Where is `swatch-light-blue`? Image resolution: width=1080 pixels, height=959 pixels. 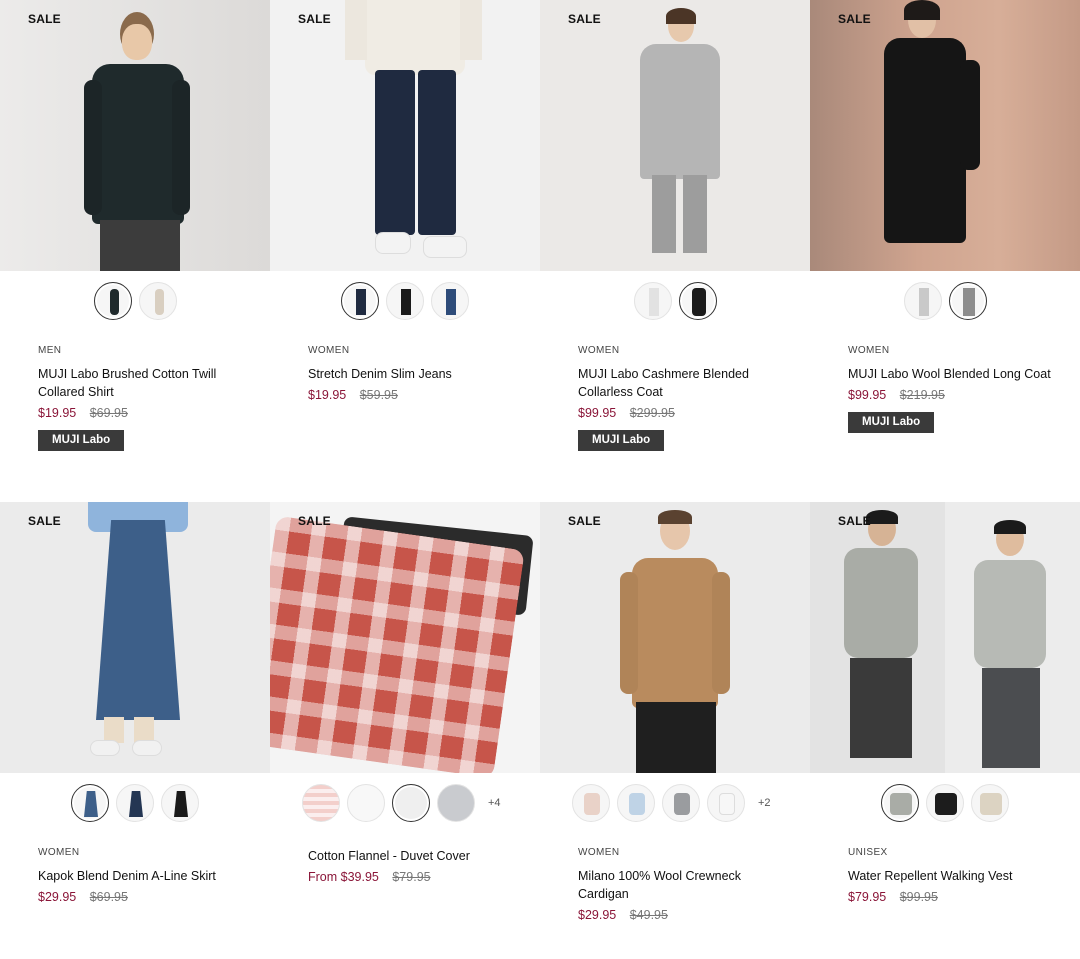 swatch-light-blue is located at coordinates (636, 803).